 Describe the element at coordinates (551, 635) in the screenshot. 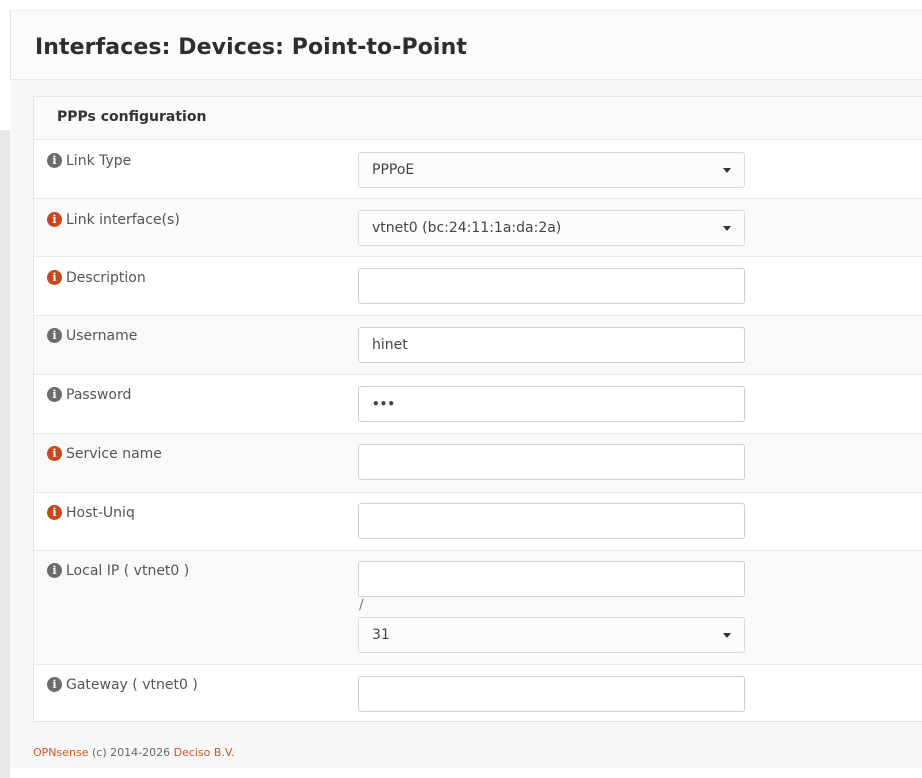

I see `local-ip-subnet-select: 31` at that location.